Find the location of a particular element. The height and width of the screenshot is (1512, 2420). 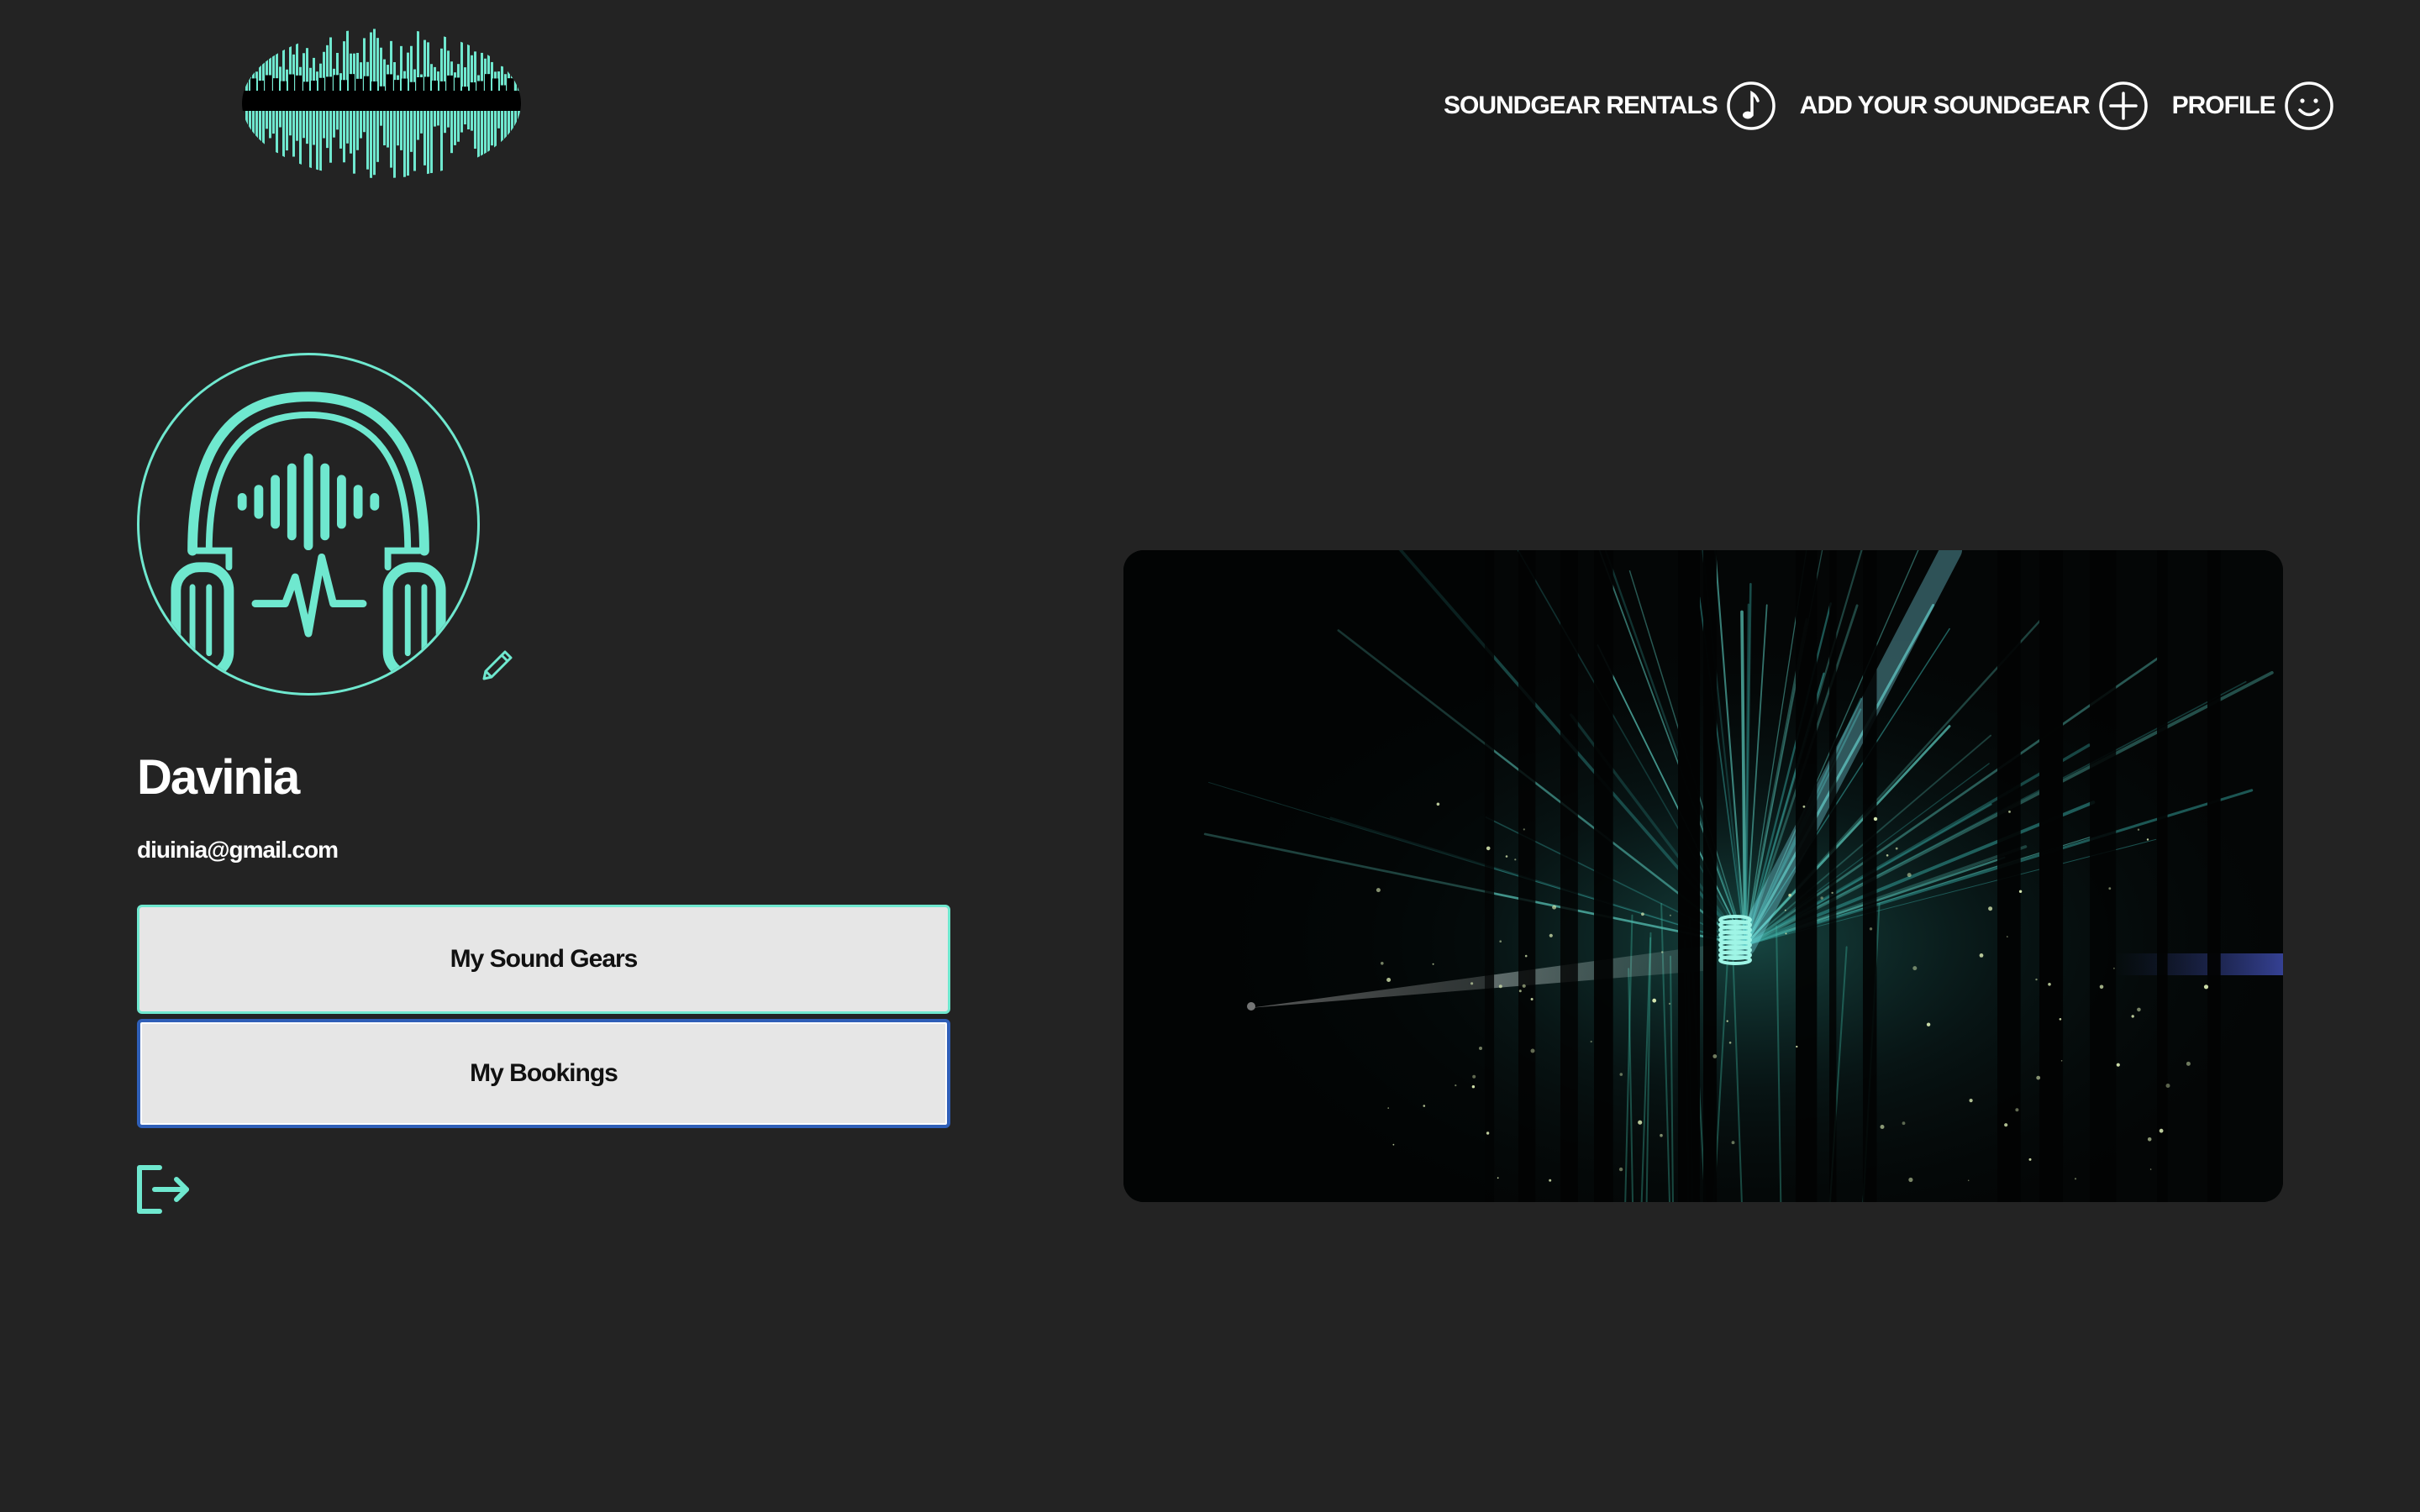

nav-profile: PROFILE is located at coordinates (2253, 106).